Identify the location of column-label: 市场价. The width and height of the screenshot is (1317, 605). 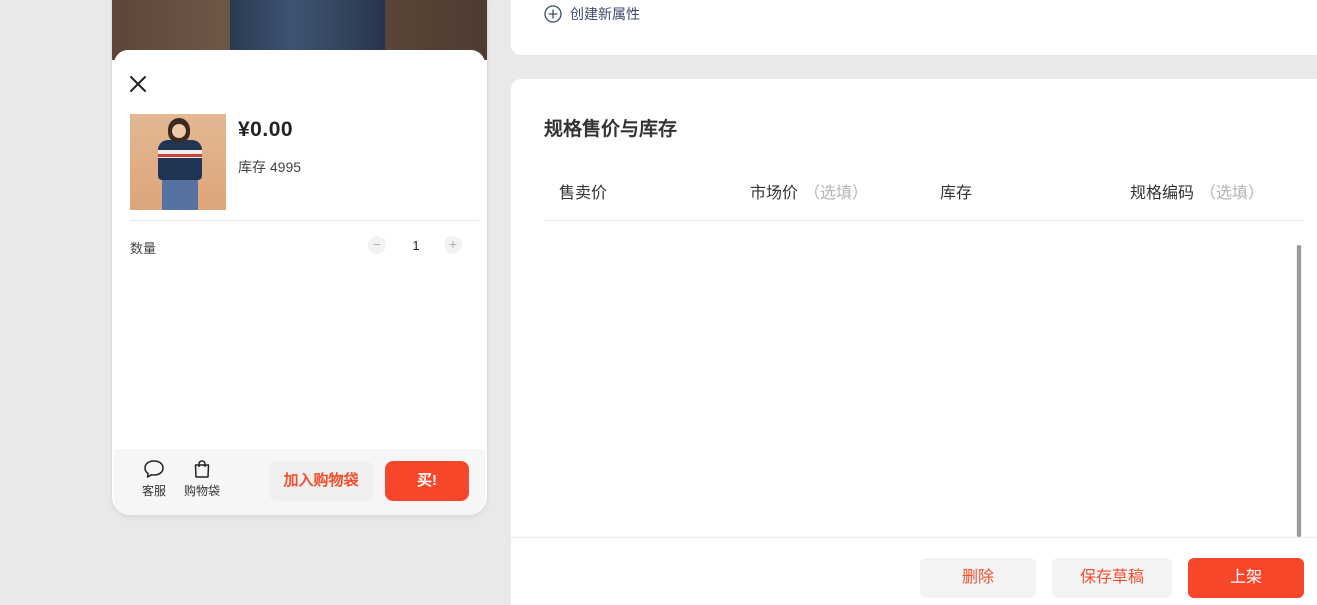
(774, 193).